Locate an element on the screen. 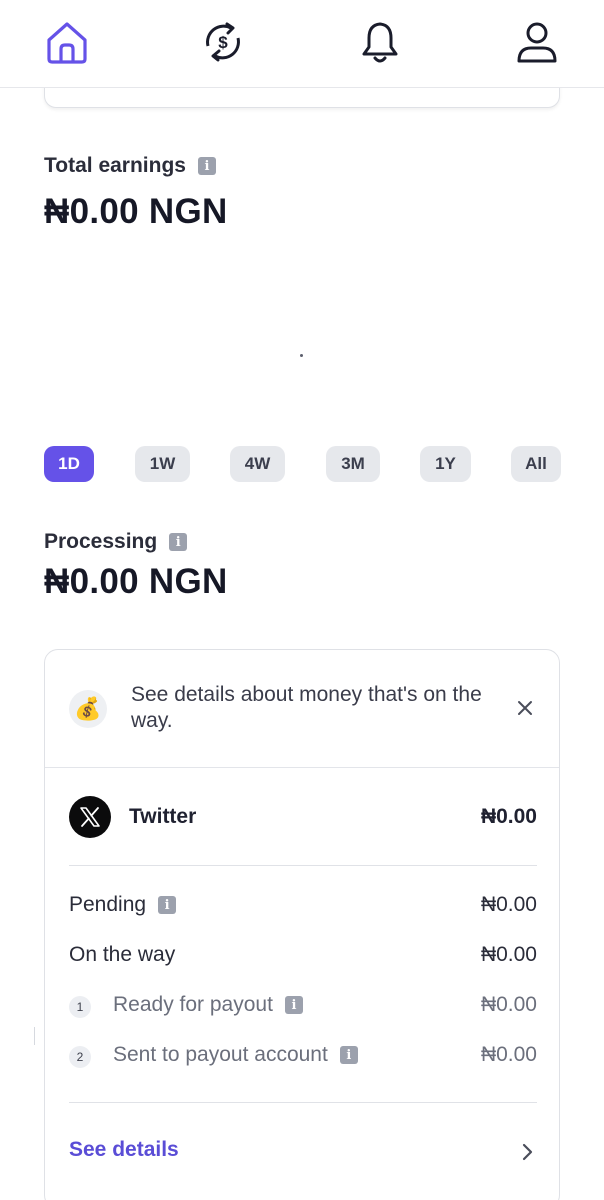 The height and width of the screenshot is (1200, 604). total-earnings-label-row: Total earnings i is located at coordinates (130, 166).